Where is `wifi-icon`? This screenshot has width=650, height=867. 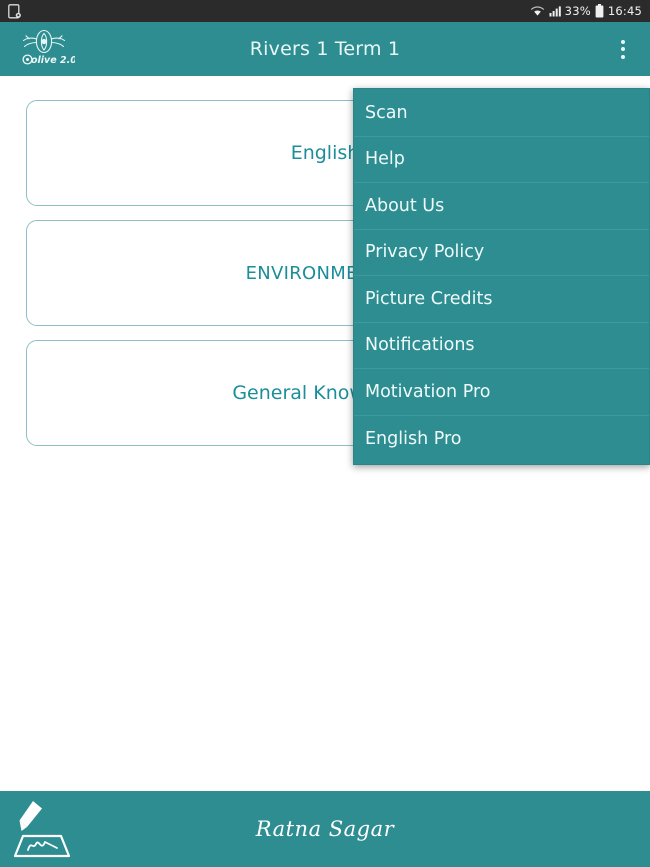 wifi-icon is located at coordinates (537, 11).